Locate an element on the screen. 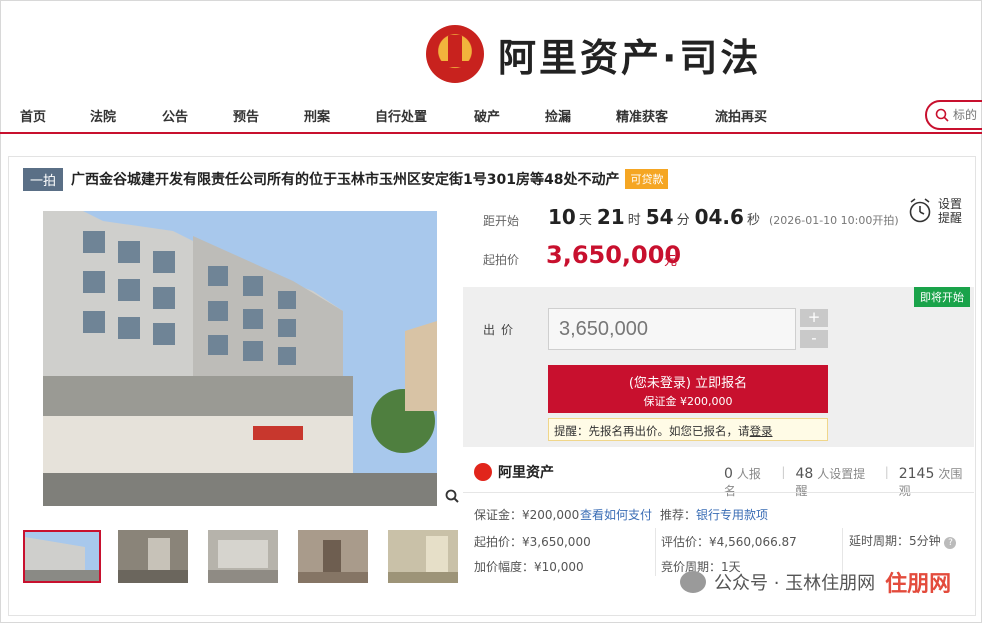  signup-button: (您未登录) 立即报名 保证金 ¥200,000 is located at coordinates (688, 389).